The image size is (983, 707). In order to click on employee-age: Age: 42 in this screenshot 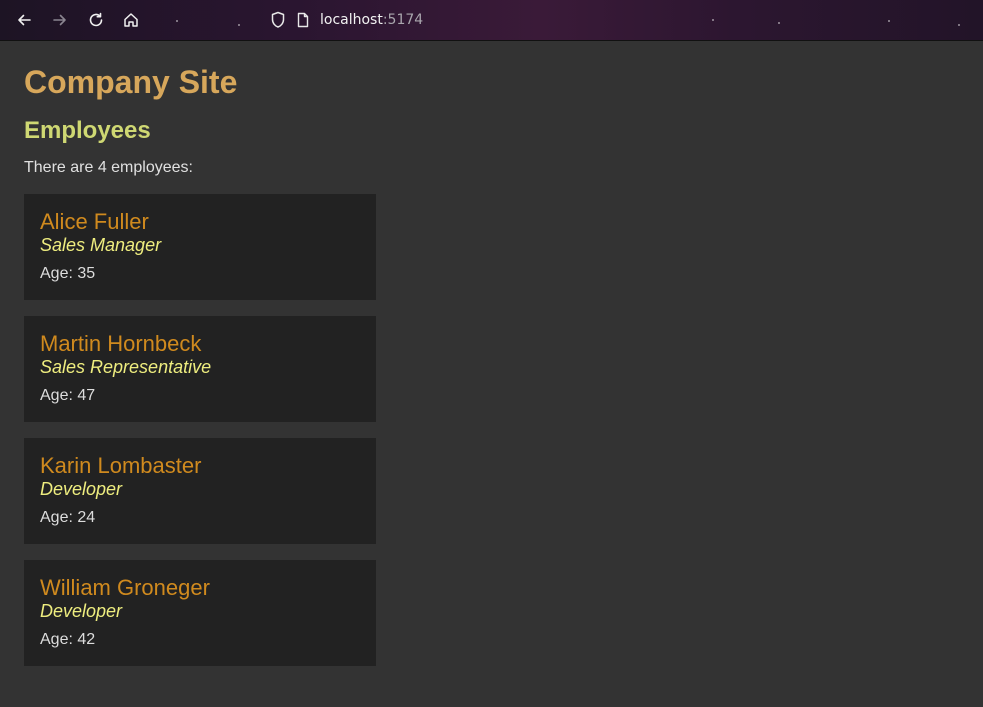, I will do `click(68, 639)`.